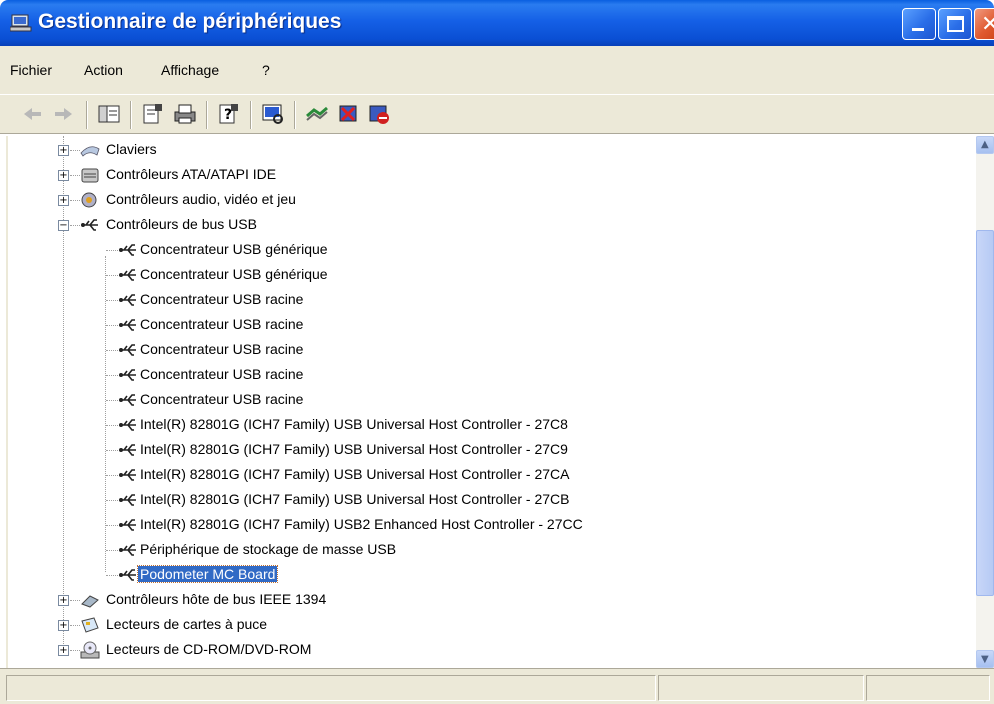 The image size is (994, 704). What do you see at coordinates (497, 114) in the screenshot?
I see `toolbar: ?` at bounding box center [497, 114].